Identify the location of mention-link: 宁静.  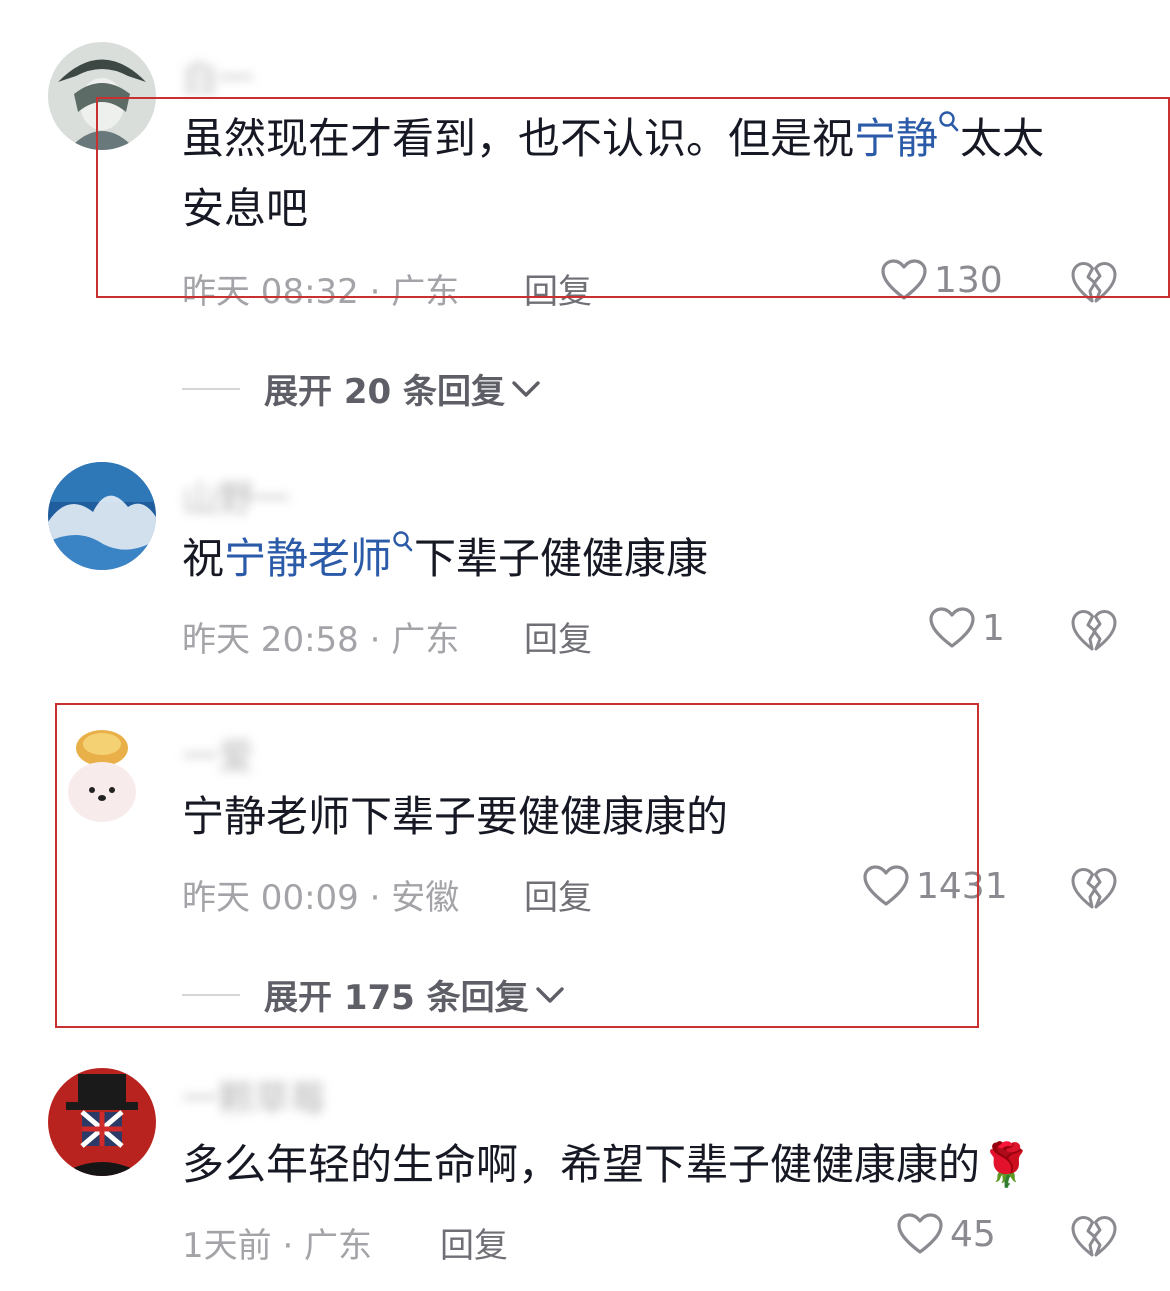
(896, 138).